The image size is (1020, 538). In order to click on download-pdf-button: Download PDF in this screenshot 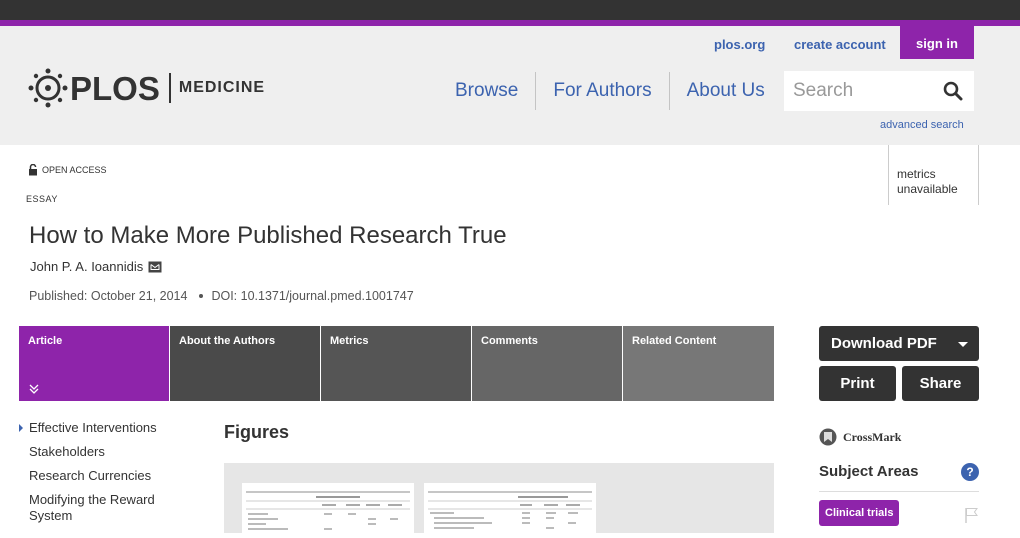, I will do `click(899, 343)`.